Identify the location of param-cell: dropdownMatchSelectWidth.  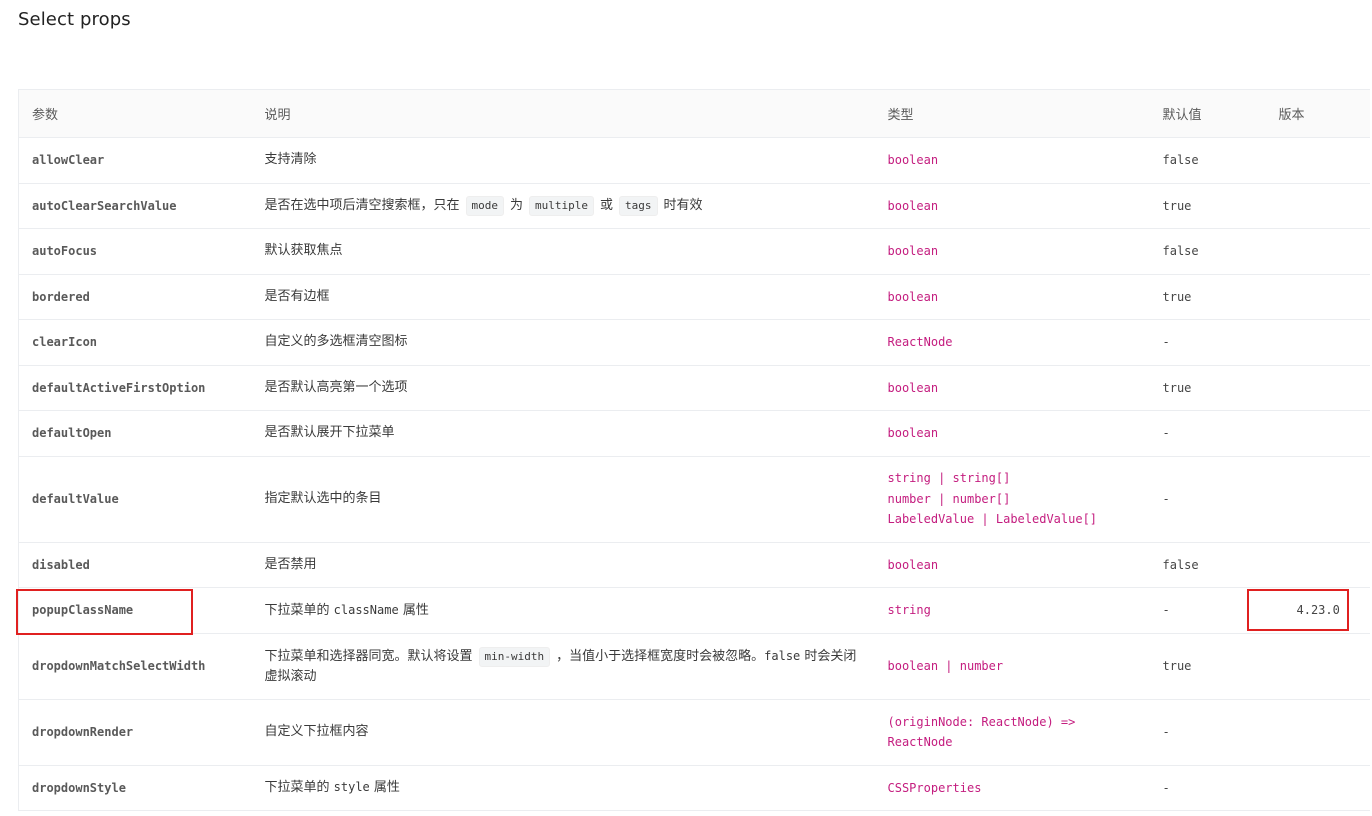
(135, 666).